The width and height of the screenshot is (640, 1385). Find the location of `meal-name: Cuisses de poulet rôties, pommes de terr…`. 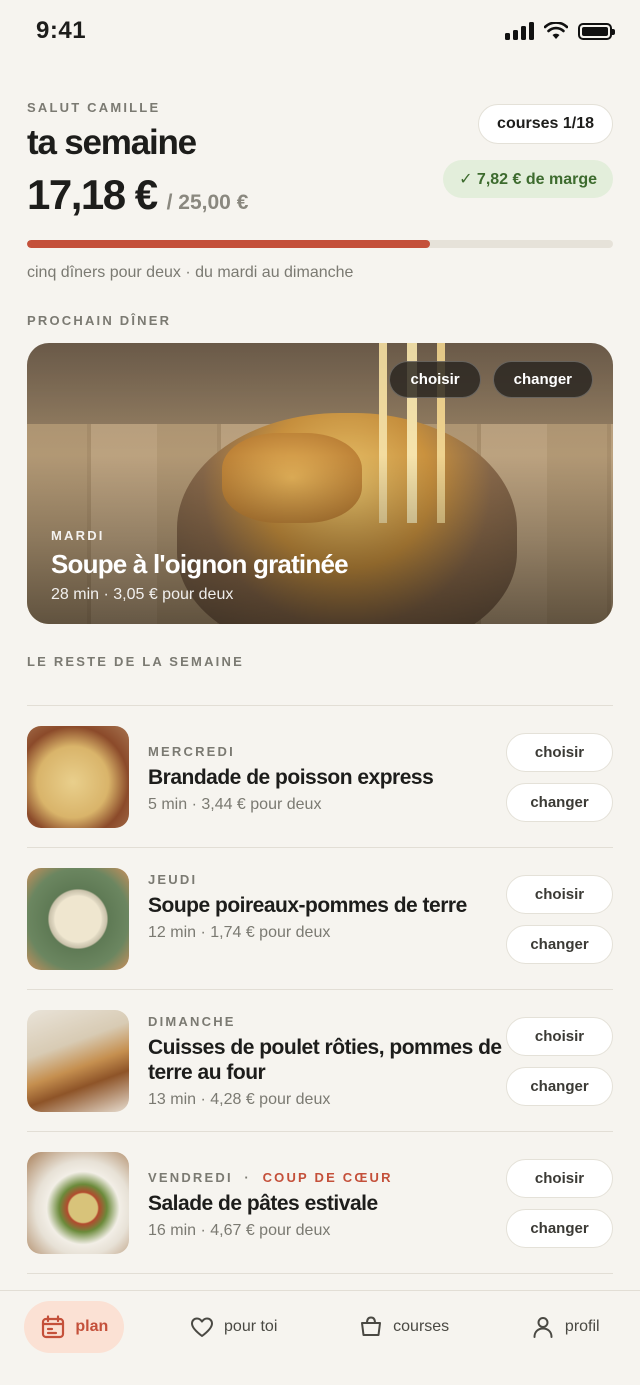

meal-name: Cuisses de poulet rôties, pommes de terr… is located at coordinates (325, 1060).